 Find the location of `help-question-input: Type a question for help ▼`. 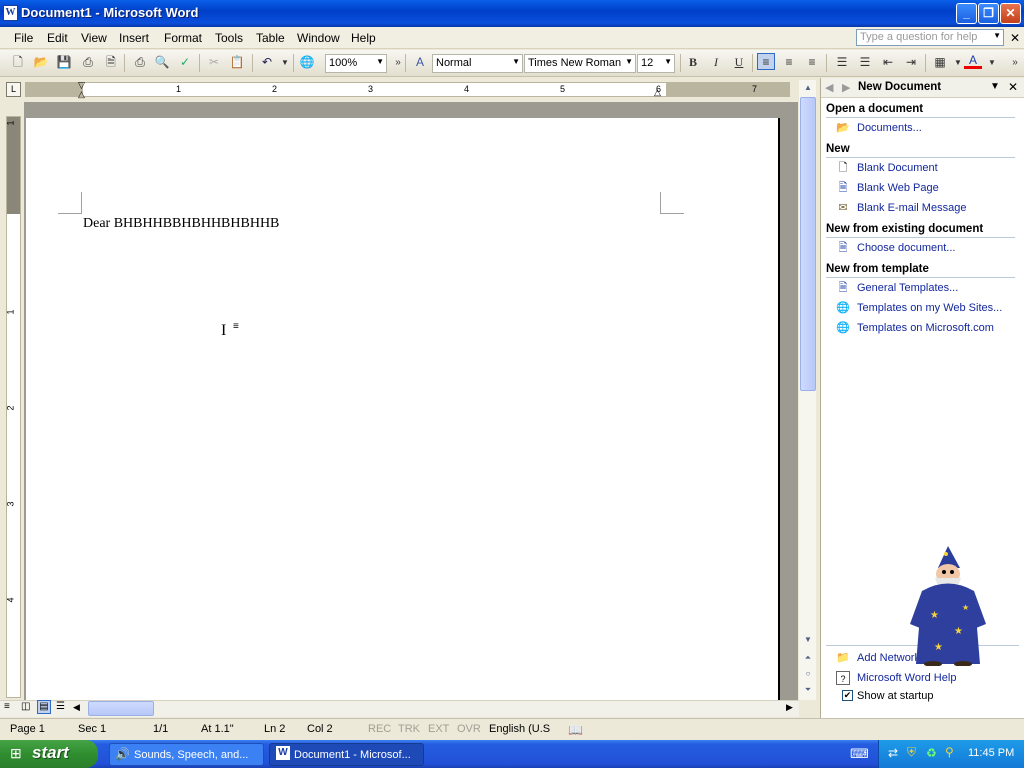

help-question-input: Type a question for help ▼ is located at coordinates (930, 37).